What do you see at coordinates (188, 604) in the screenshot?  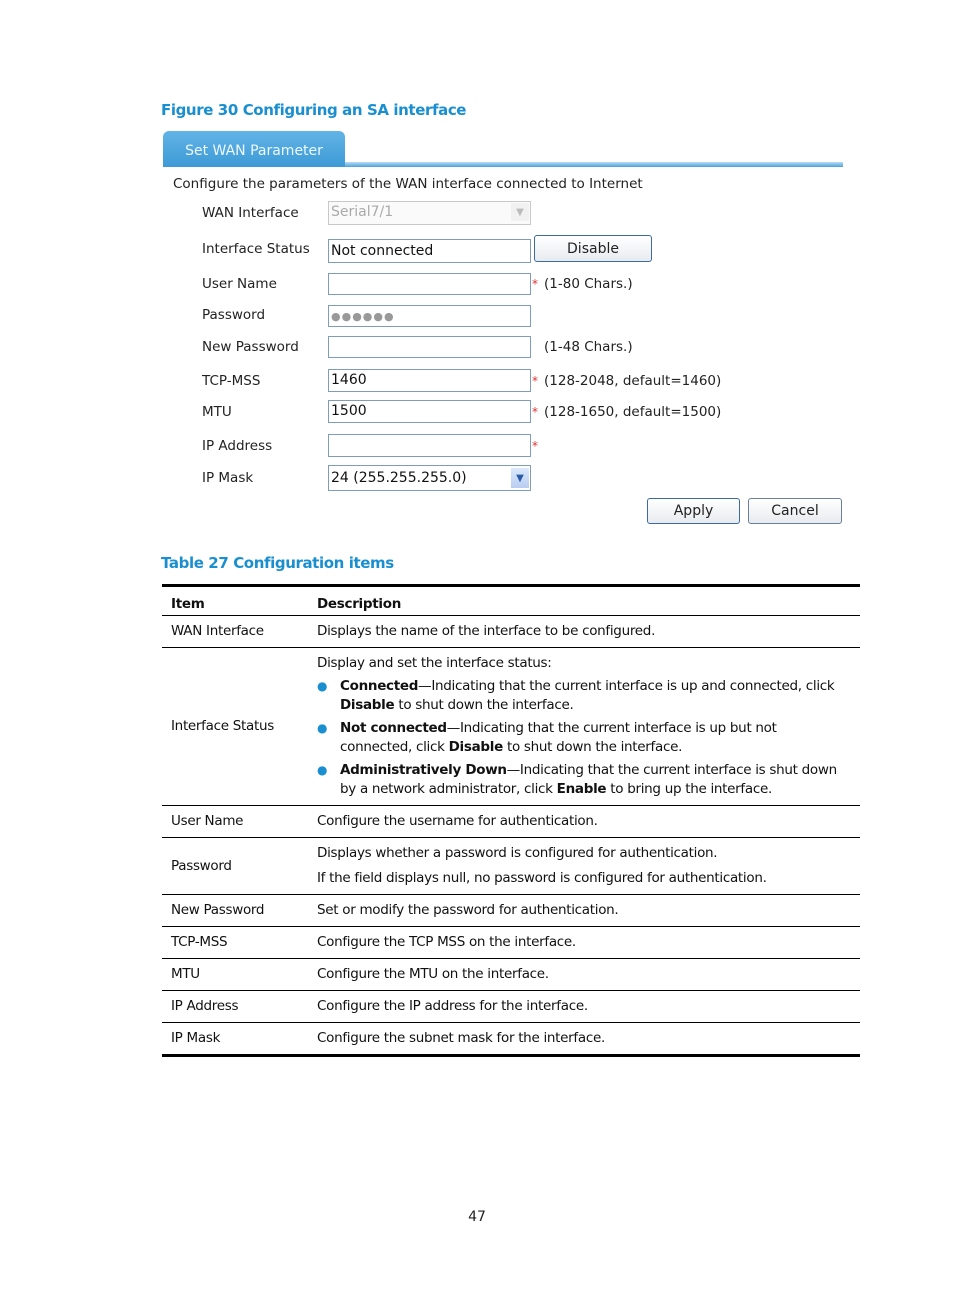 I see `column-header-item: Item` at bounding box center [188, 604].